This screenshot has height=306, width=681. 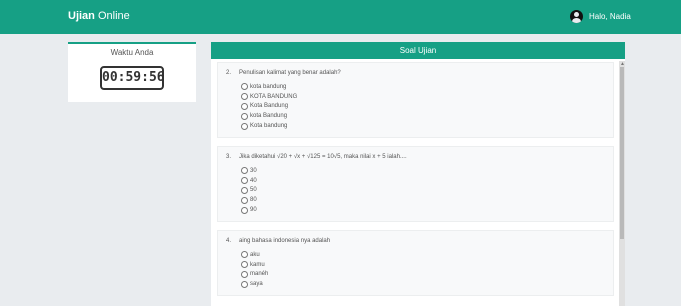 I want to click on answer-option: kota bandung, so click(x=423, y=87).